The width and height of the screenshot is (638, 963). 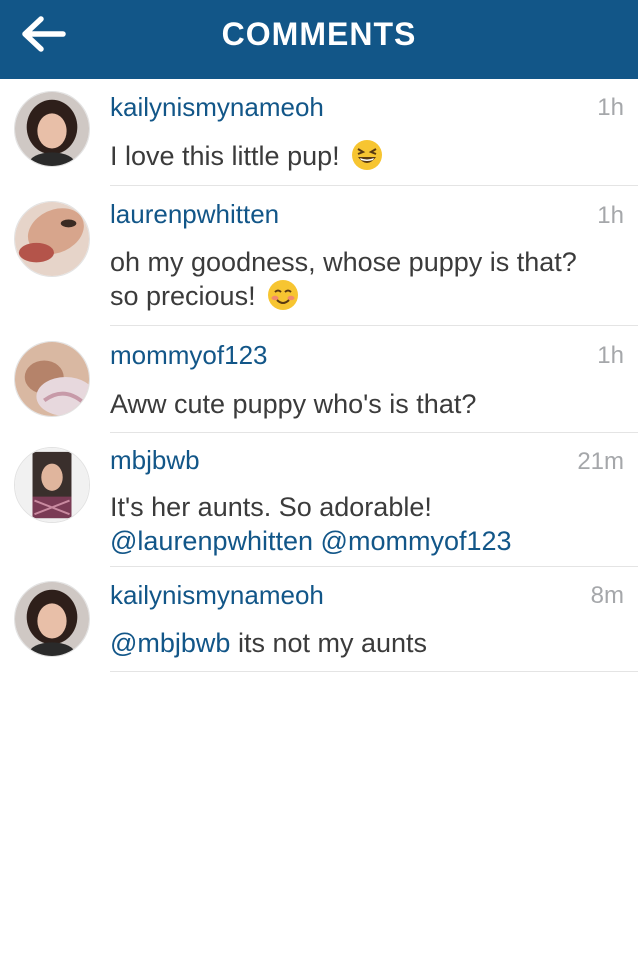 What do you see at coordinates (271, 507) in the screenshot?
I see `comment-line: It's her aunts. So adorable!` at bounding box center [271, 507].